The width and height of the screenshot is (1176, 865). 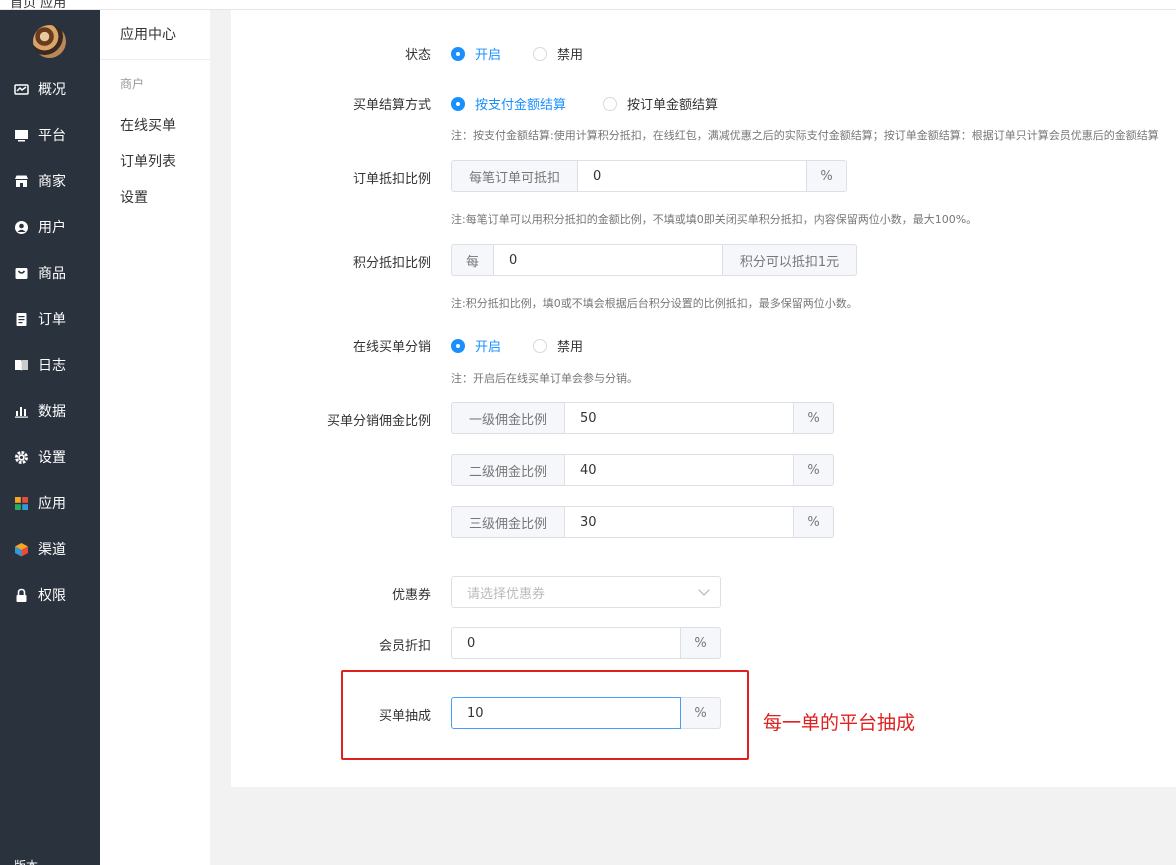 I want to click on member-discount-input, so click(x=566, y=643).